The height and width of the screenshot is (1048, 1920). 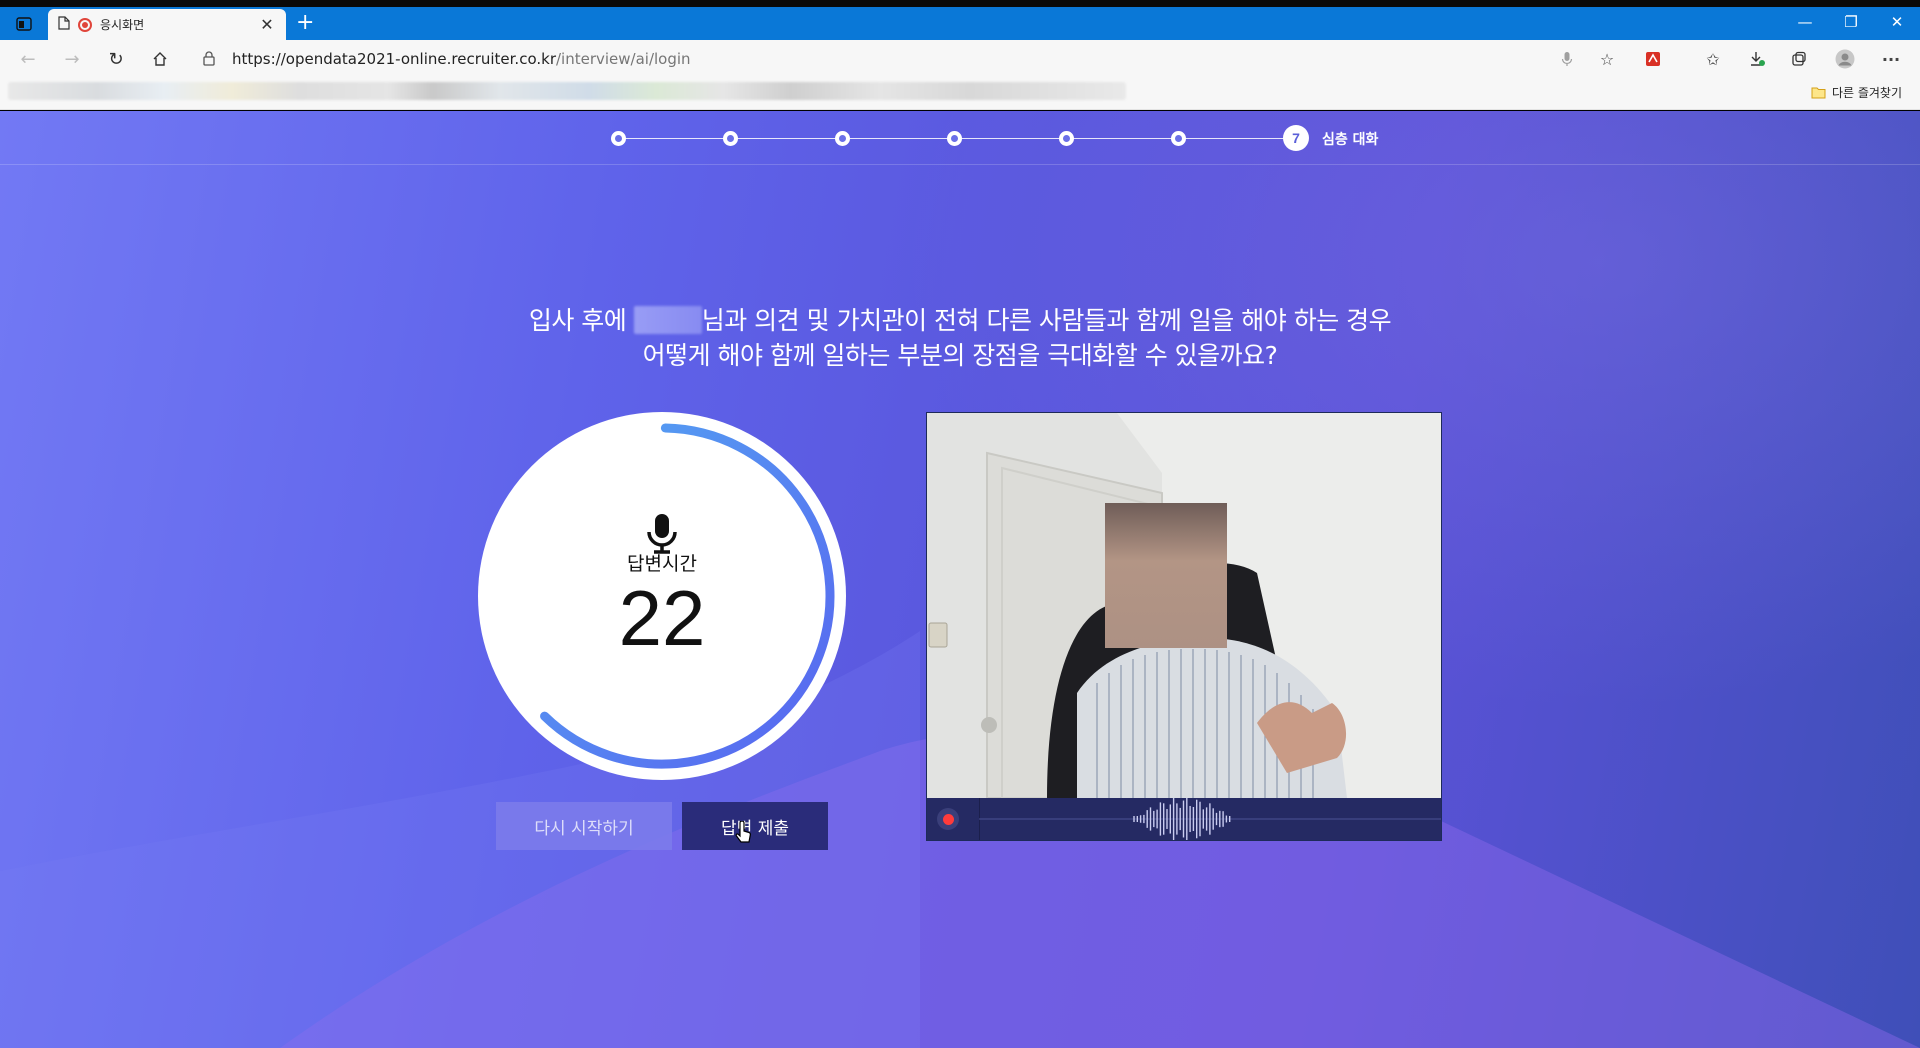 What do you see at coordinates (122, 25) in the screenshot?
I see `tab-title: 응시화면` at bounding box center [122, 25].